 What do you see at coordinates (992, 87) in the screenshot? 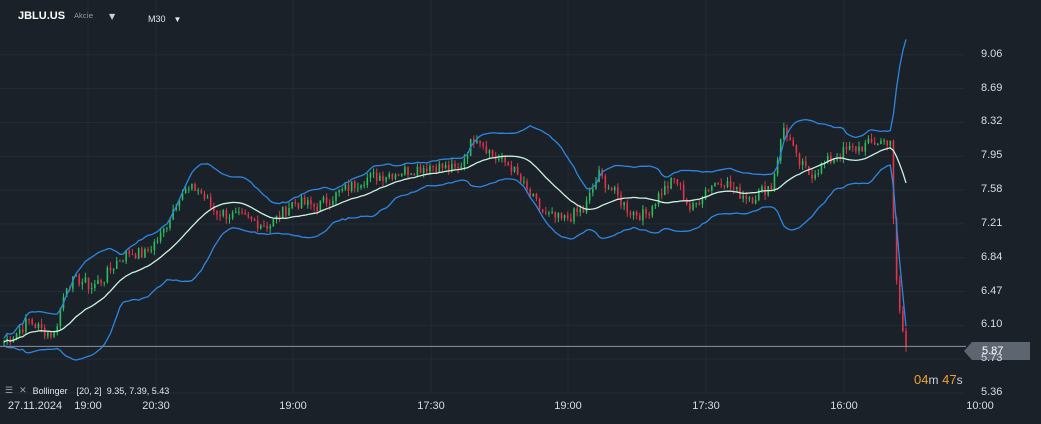
I see `y-tick-label: 8.69` at bounding box center [992, 87].